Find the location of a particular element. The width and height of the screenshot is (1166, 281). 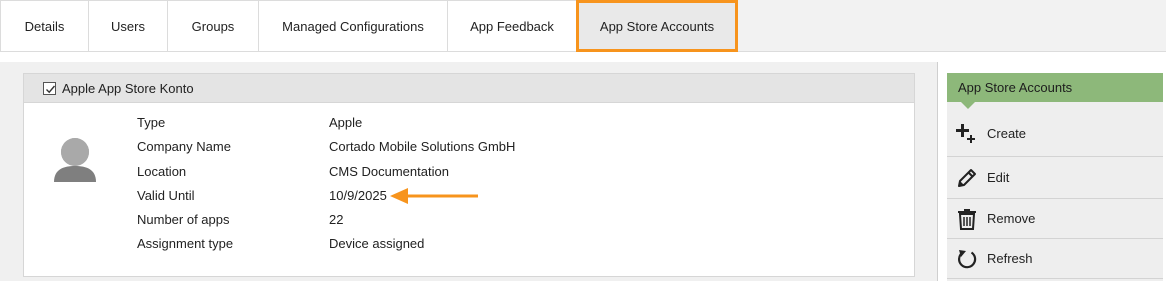

property-label: Type is located at coordinates (151, 122).